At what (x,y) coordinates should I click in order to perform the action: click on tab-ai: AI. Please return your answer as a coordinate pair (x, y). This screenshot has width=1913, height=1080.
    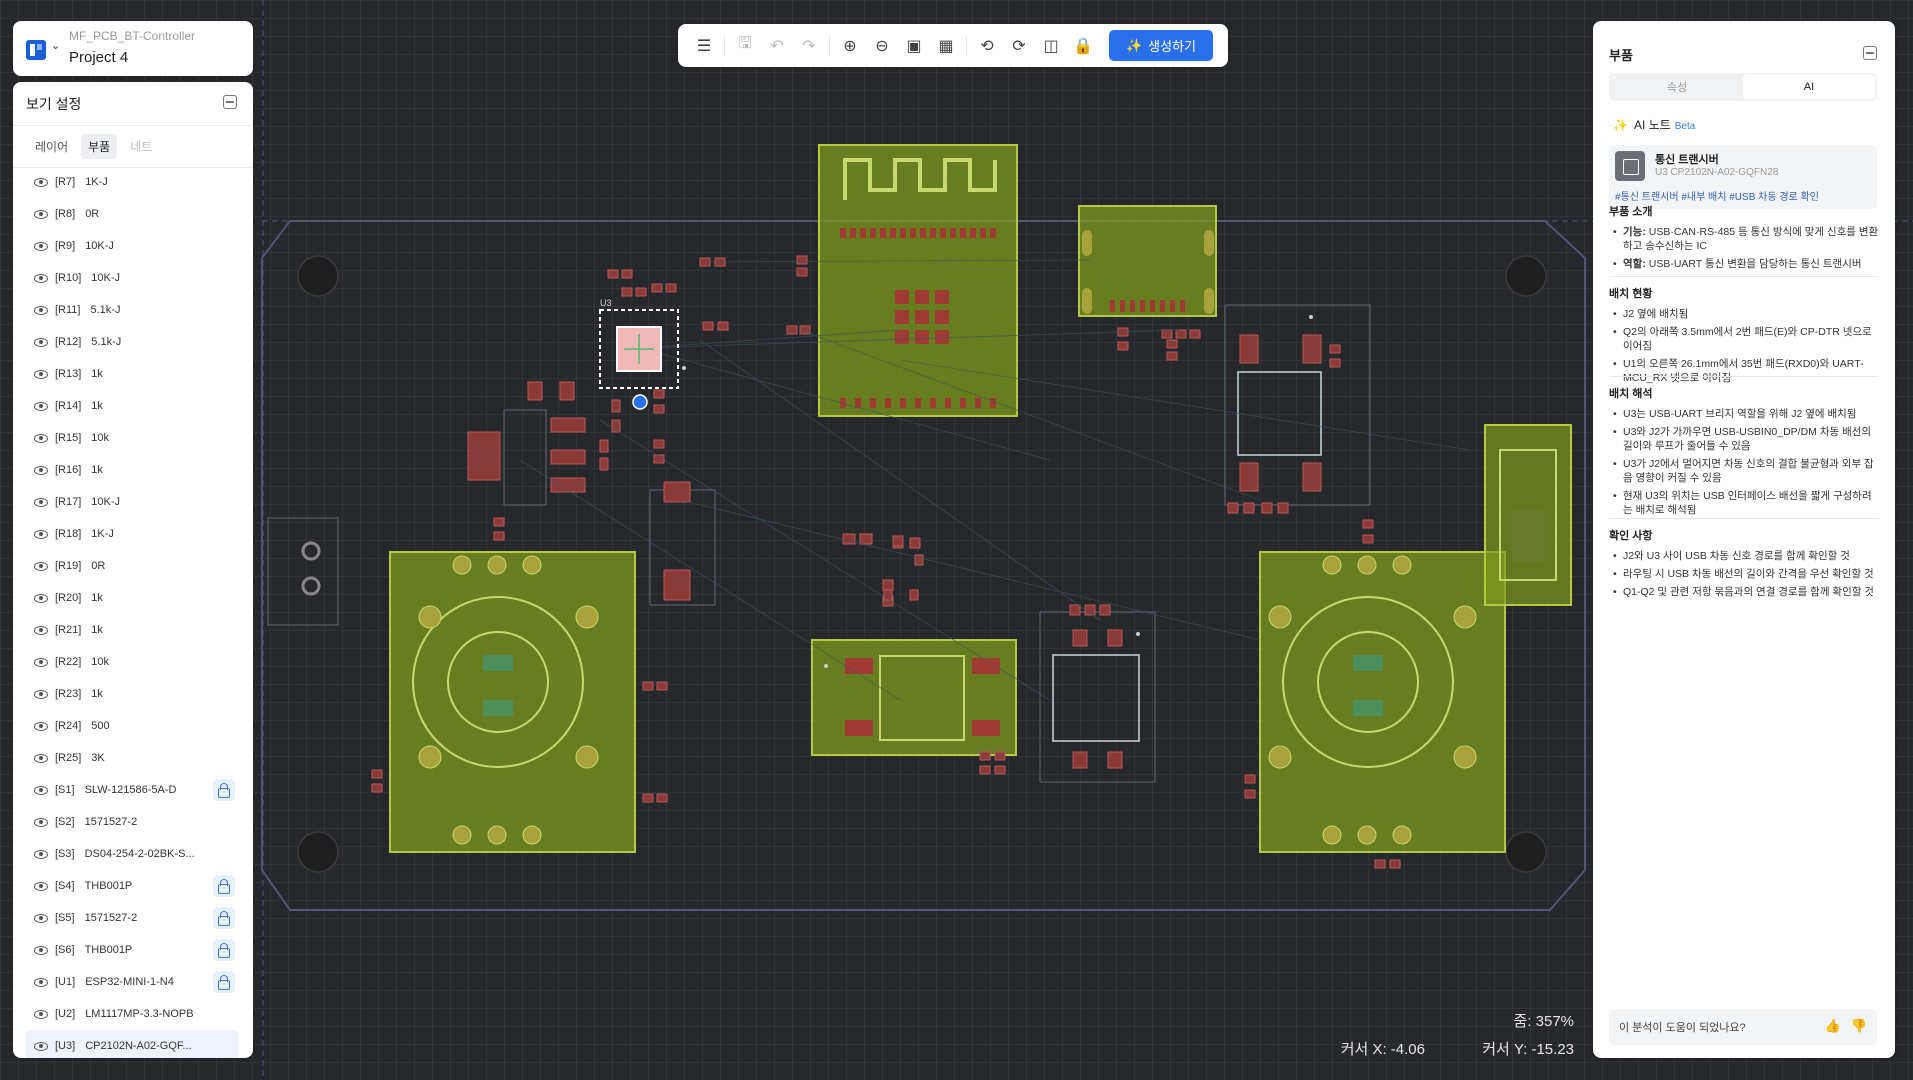
    Looking at the image, I should click on (1809, 87).